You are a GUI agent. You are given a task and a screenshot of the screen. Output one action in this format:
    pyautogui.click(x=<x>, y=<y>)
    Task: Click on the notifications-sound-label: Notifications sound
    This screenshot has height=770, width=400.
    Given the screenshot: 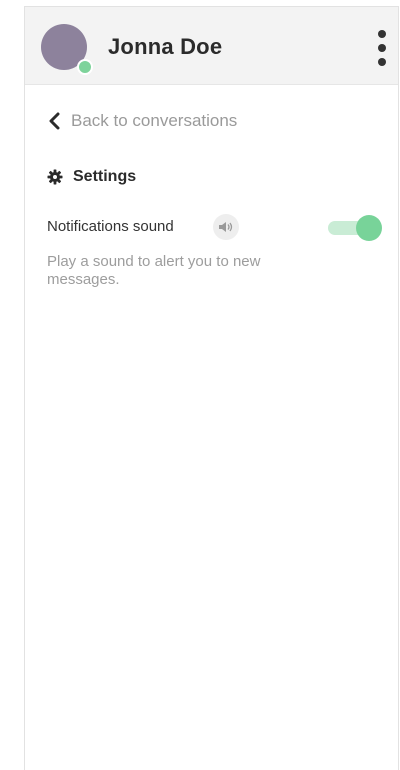 What is the action you would take?
    pyautogui.click(x=110, y=226)
    